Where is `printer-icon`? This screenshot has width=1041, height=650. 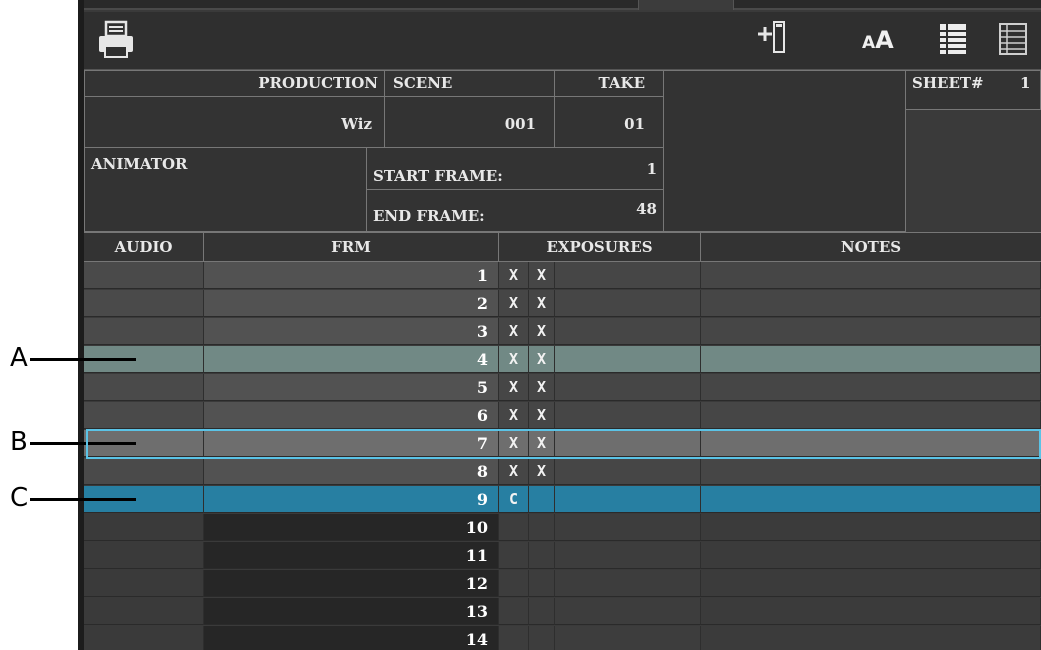 printer-icon is located at coordinates (116, 40).